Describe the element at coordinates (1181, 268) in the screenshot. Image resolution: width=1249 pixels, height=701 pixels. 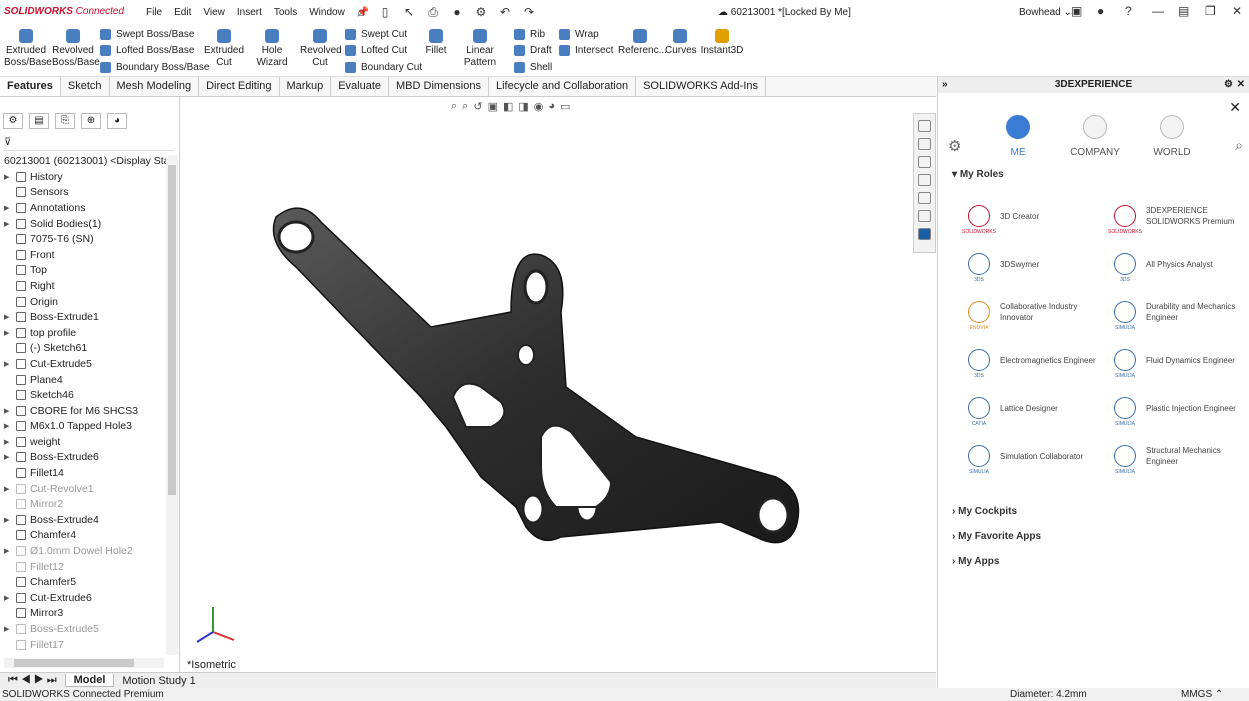
I see `role-item: 3DS All Physics Analyst` at that location.